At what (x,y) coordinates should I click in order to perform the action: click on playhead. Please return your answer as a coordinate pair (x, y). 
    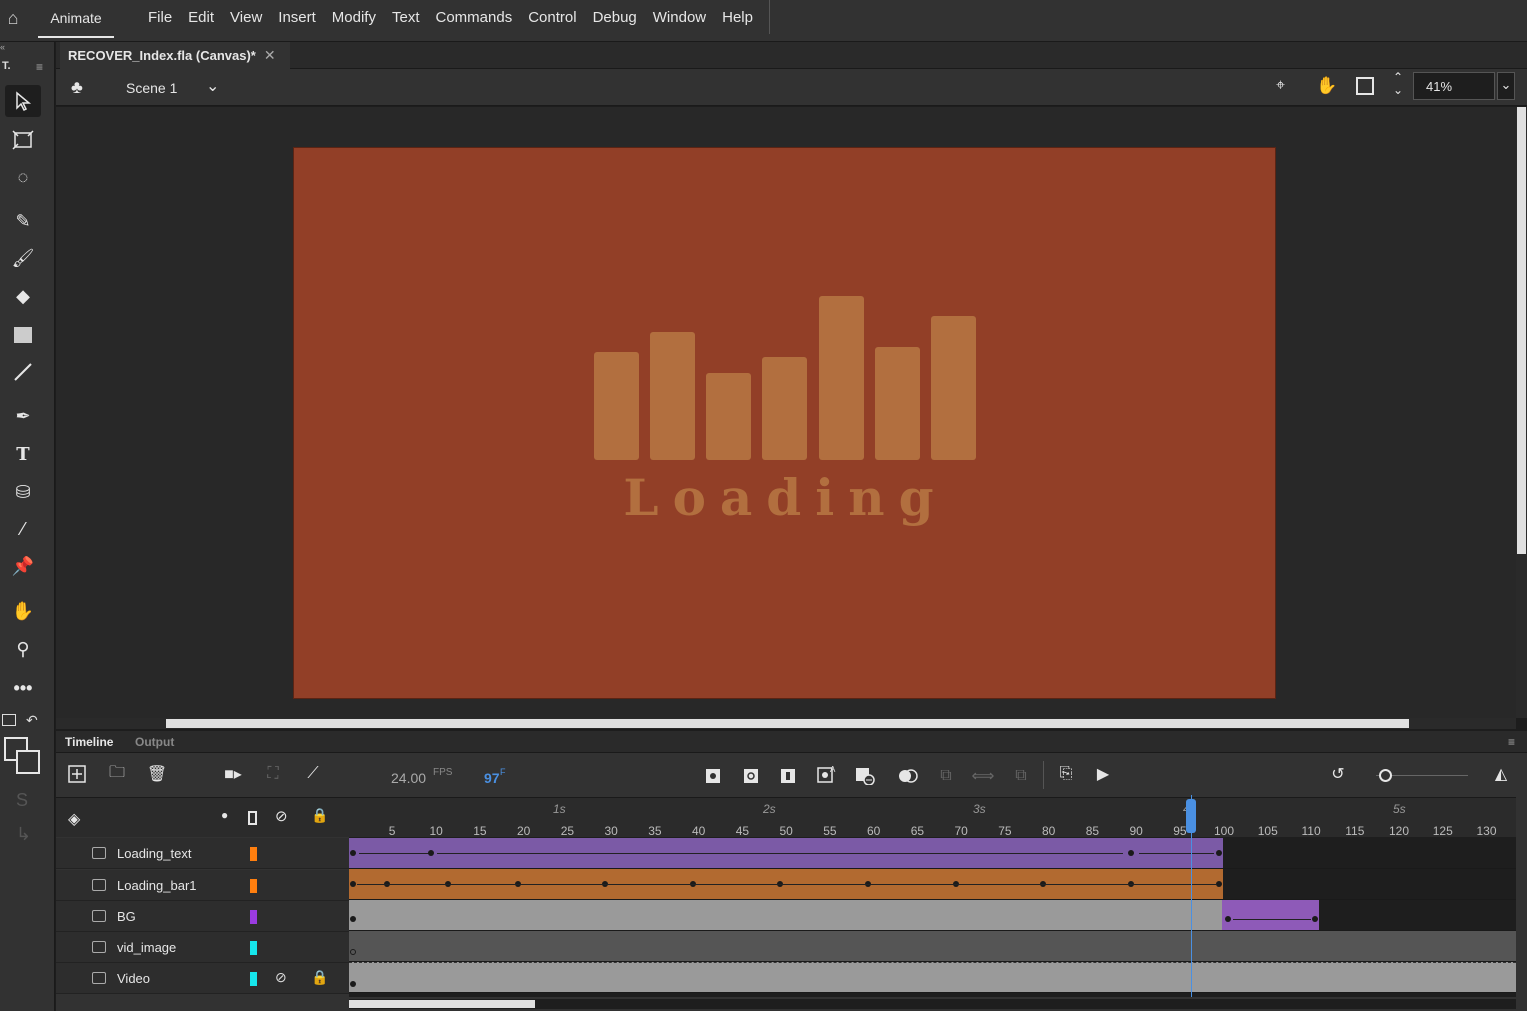
    Looking at the image, I should click on (1191, 896).